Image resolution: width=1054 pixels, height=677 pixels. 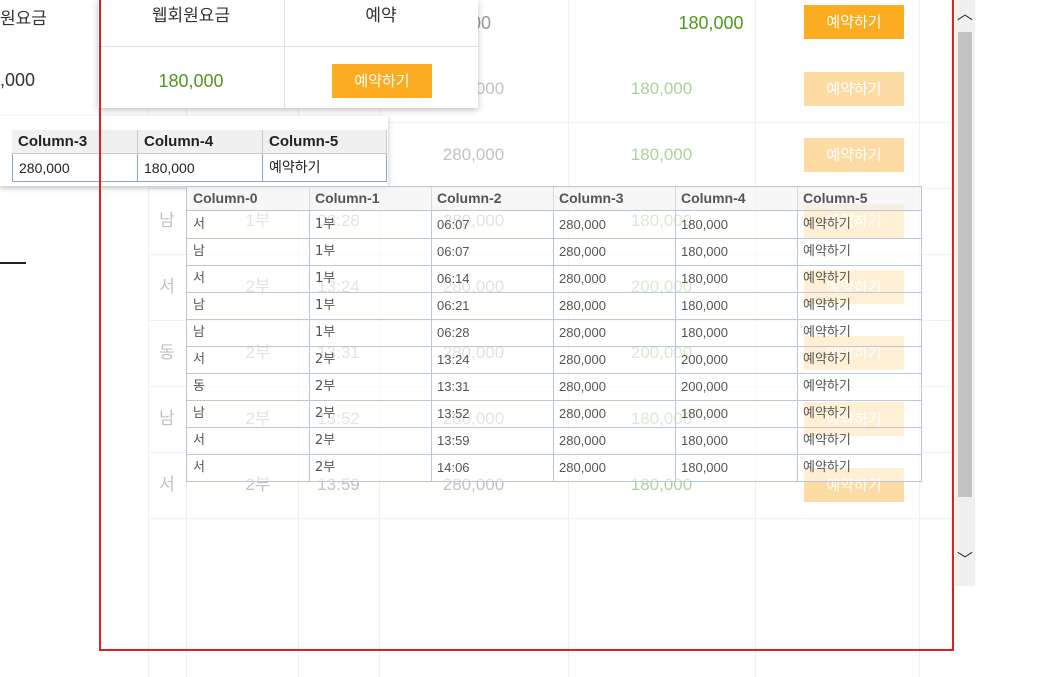 I want to click on vertical-scrollbar: ︿ ﹀, so click(x=965, y=293).